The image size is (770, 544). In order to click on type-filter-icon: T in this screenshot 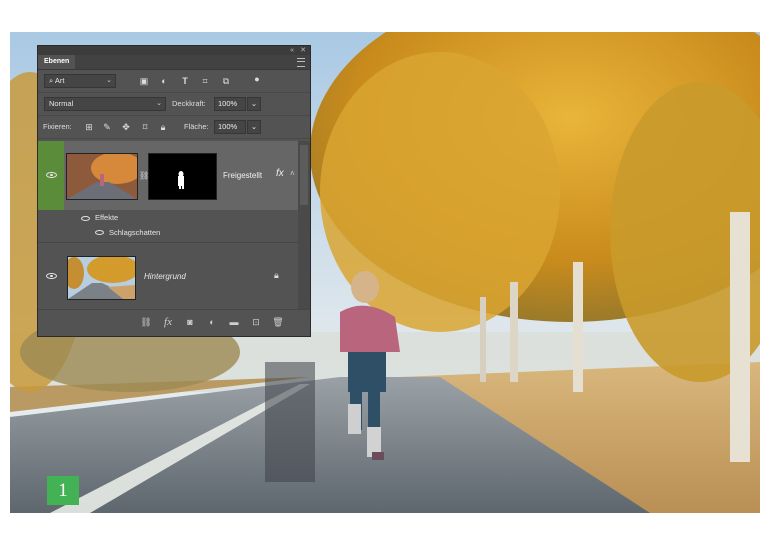, I will do `click(185, 81)`.